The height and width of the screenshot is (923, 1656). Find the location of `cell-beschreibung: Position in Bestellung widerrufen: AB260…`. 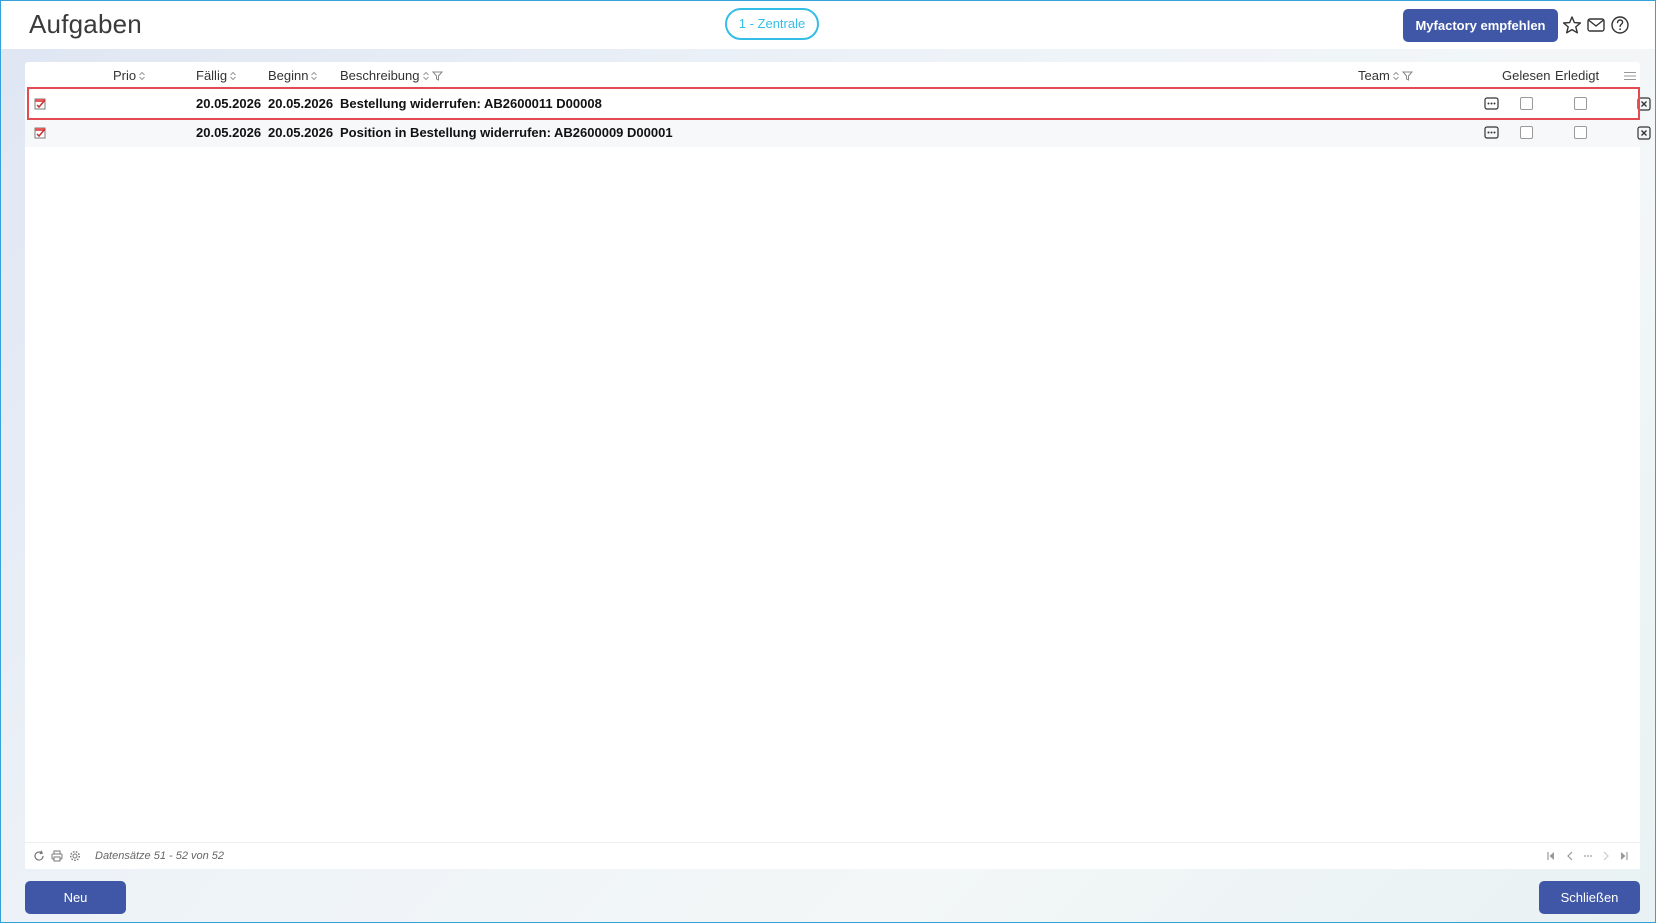

cell-beschreibung: Position in Bestellung widerrufen: AB260… is located at coordinates (506, 132).